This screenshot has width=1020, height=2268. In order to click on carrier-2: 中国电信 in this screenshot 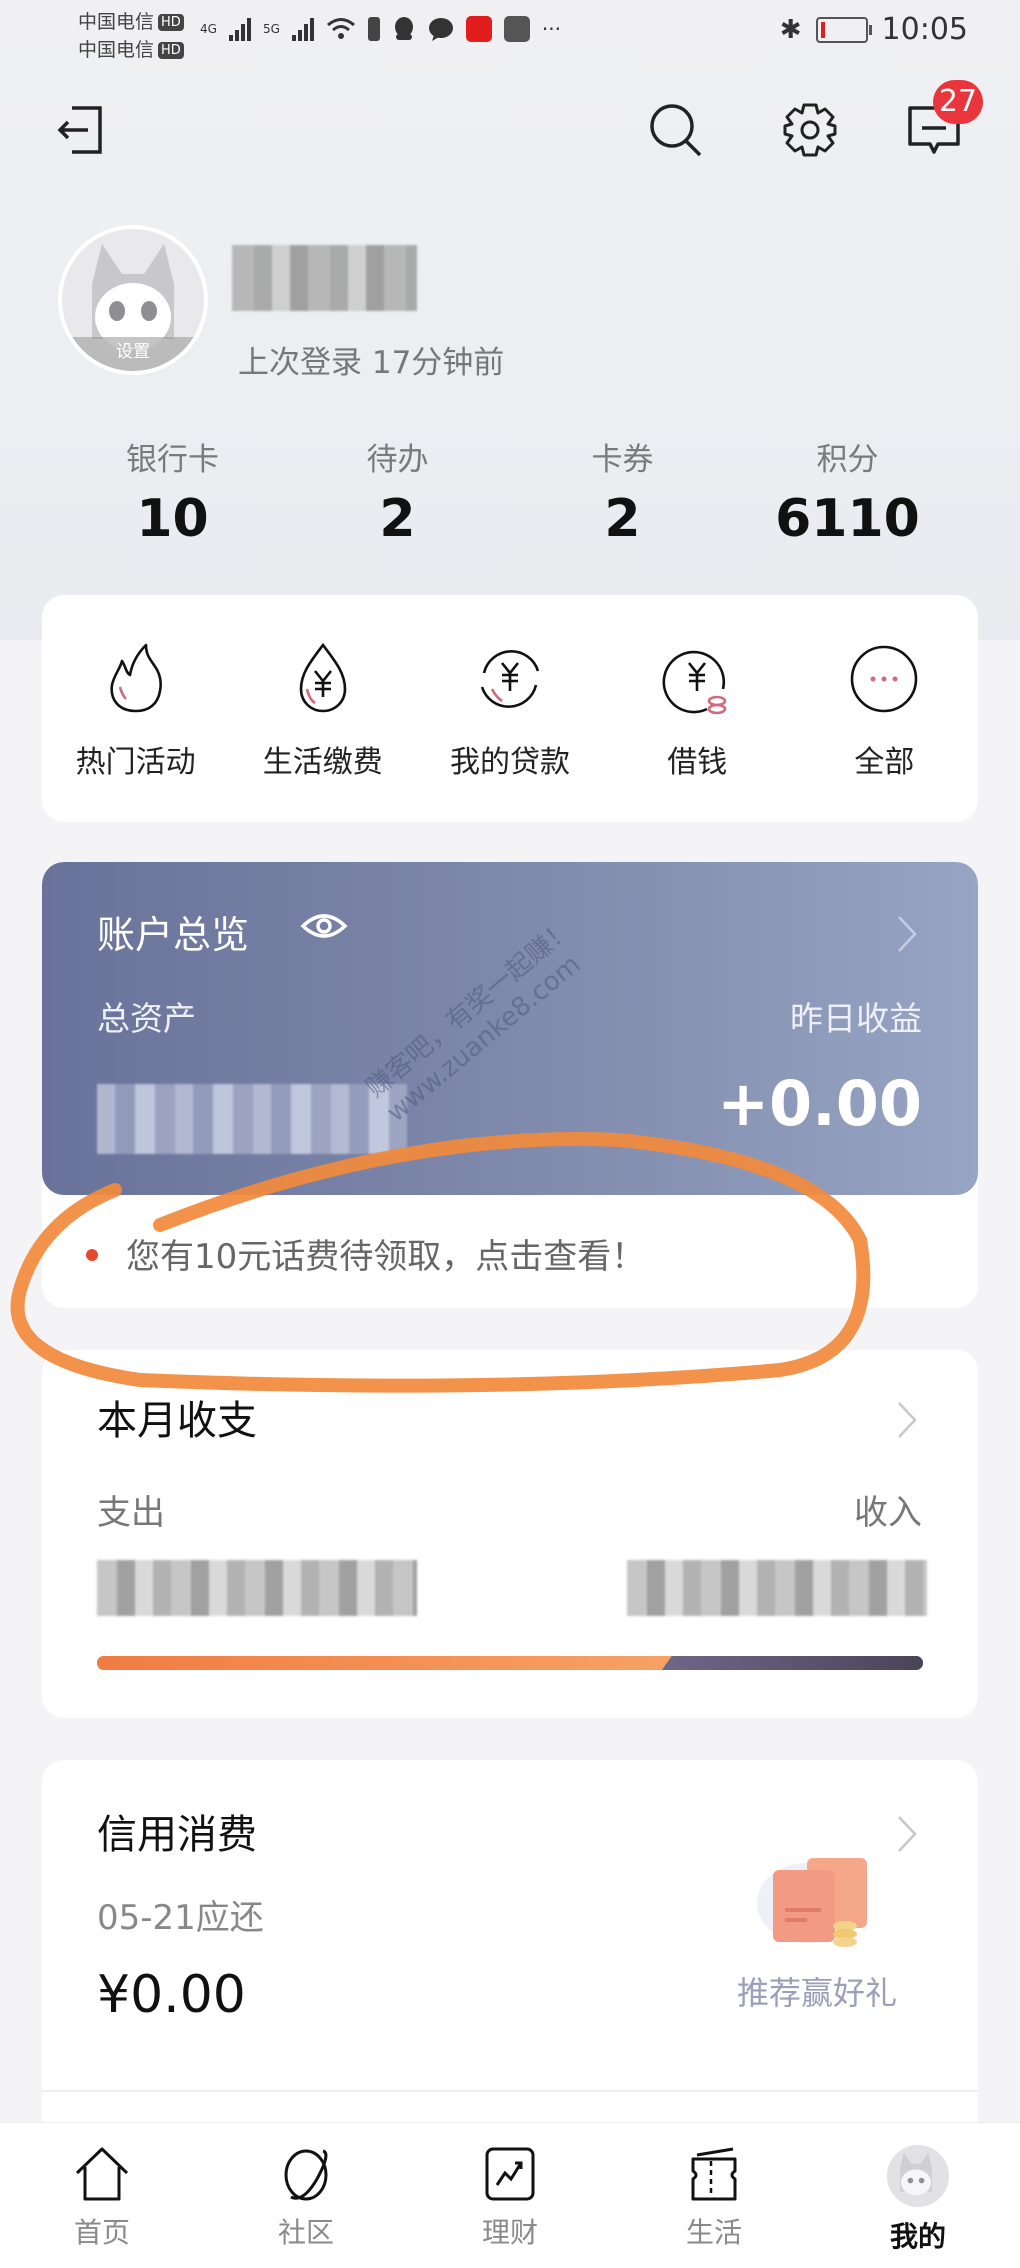, I will do `click(116, 50)`.